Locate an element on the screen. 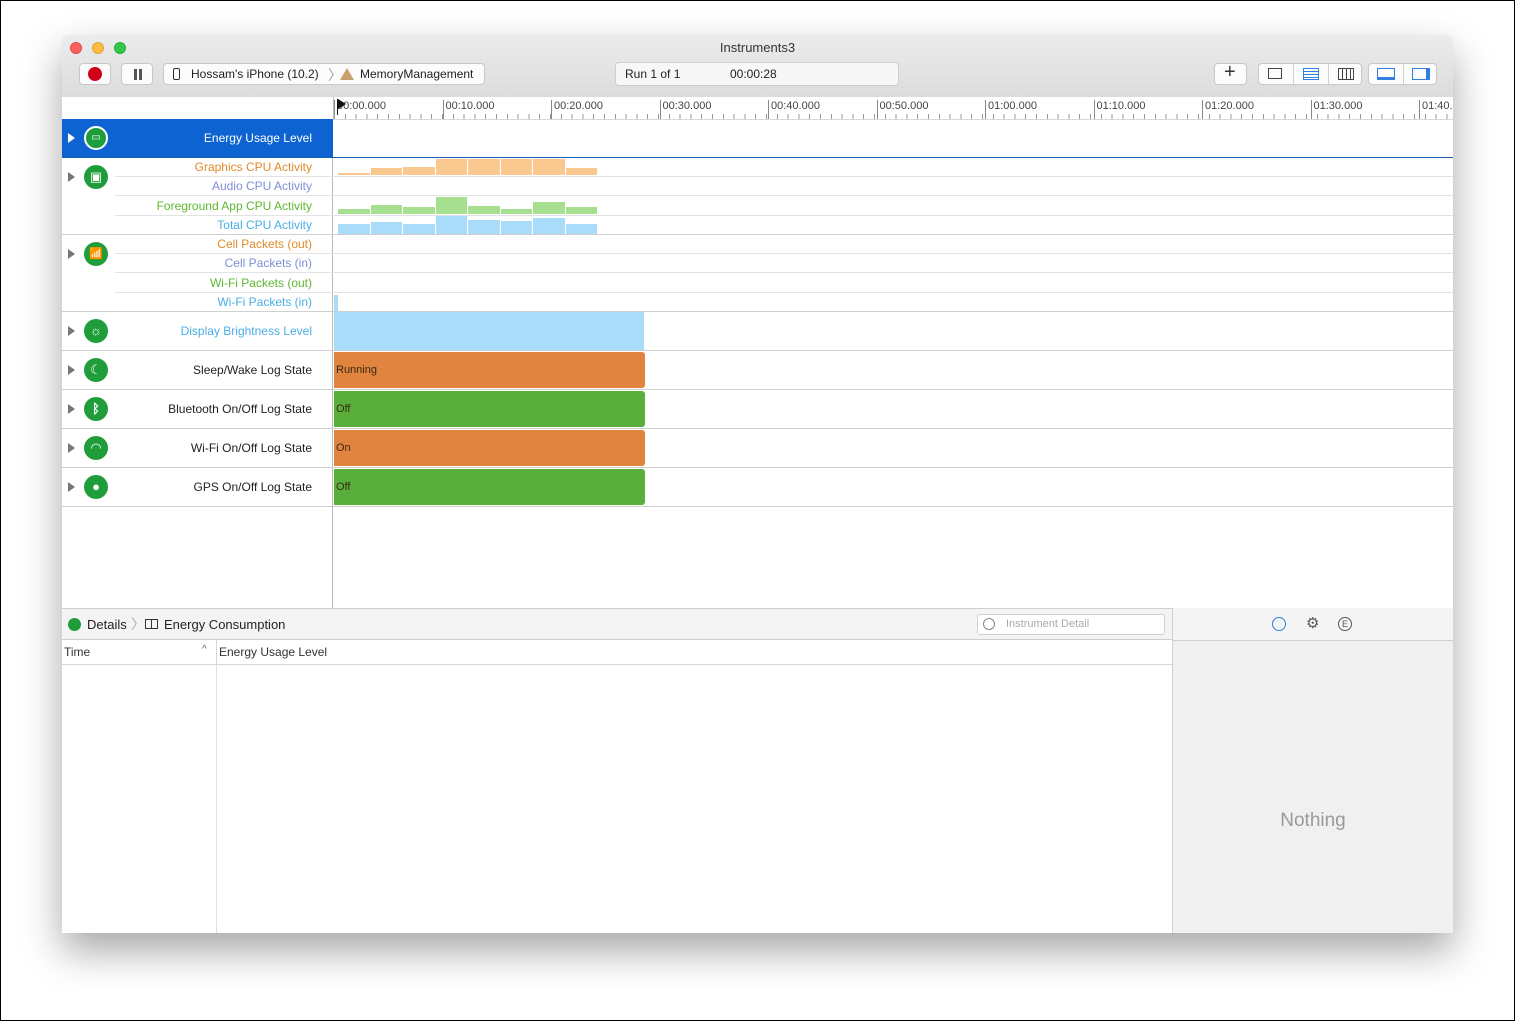 This screenshot has height=1021, width=1515. run-status: Run 1 of 1 00:00:28 is located at coordinates (757, 74).